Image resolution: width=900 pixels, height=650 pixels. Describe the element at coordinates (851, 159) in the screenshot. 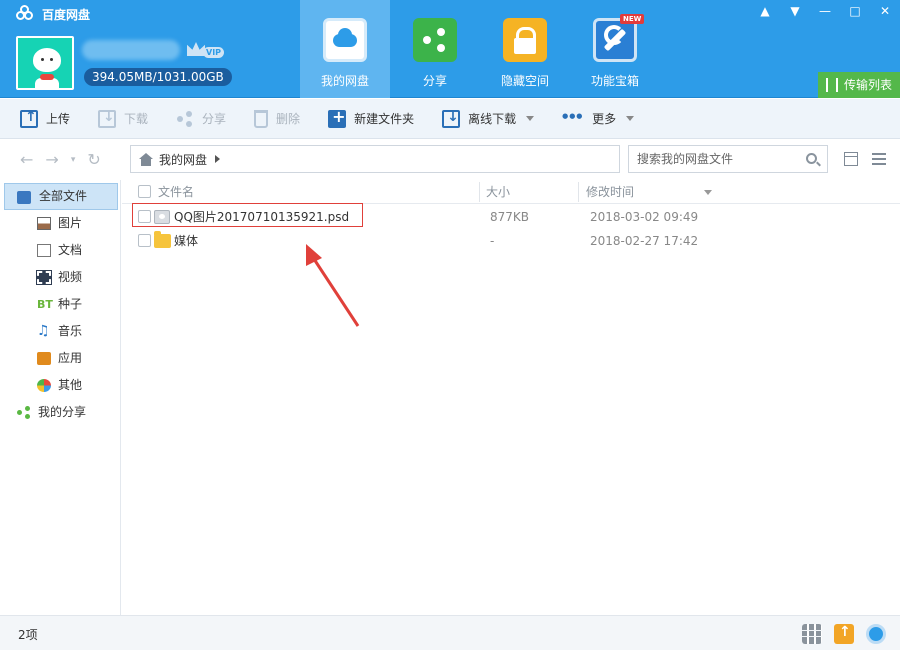

I see `thumbnail-view-icon` at that location.